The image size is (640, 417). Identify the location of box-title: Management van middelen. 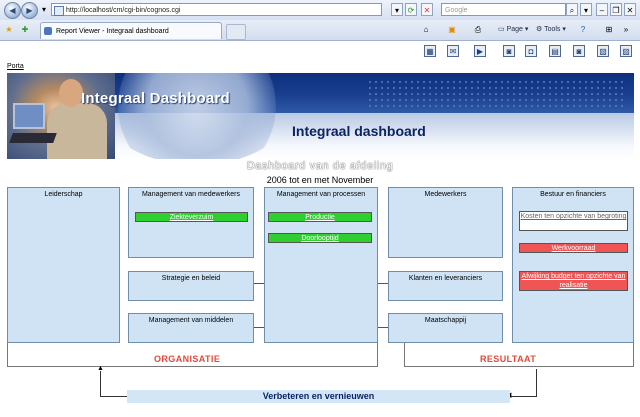
(191, 320).